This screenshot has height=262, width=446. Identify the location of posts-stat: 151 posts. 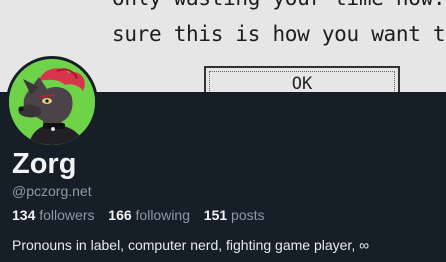
(234, 215).